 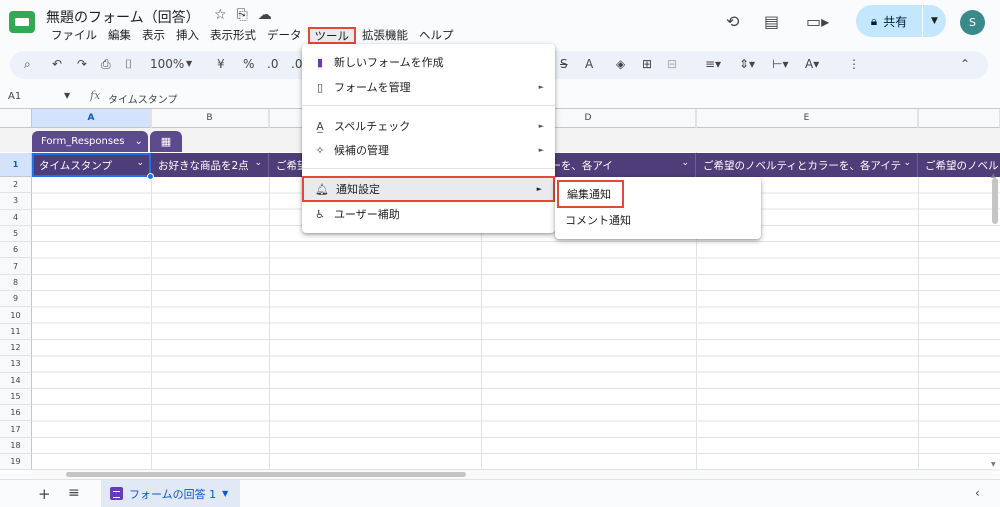 I want to click on collapse-side-panel-icon: ‹, so click(x=977, y=493).